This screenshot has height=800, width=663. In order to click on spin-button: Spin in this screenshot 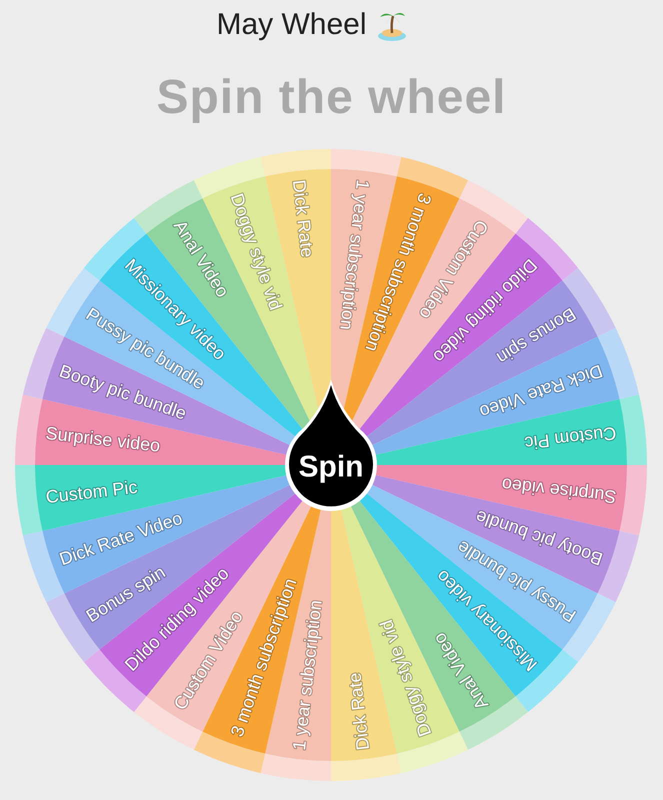, I will do `click(331, 444)`.